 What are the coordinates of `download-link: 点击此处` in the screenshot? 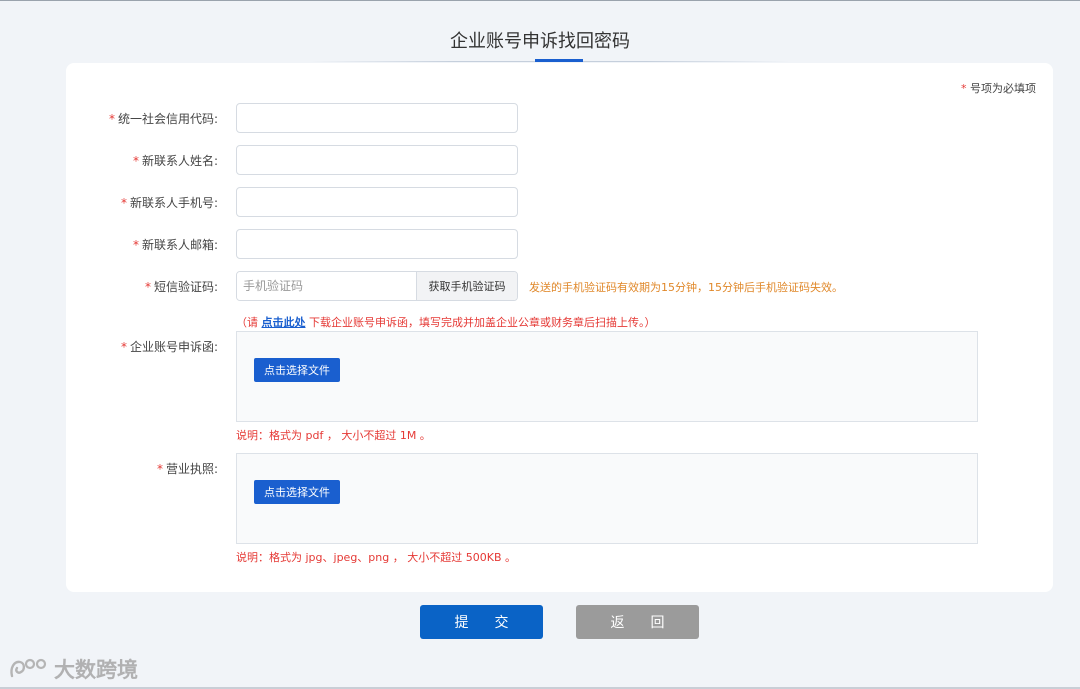 It's located at (284, 322).